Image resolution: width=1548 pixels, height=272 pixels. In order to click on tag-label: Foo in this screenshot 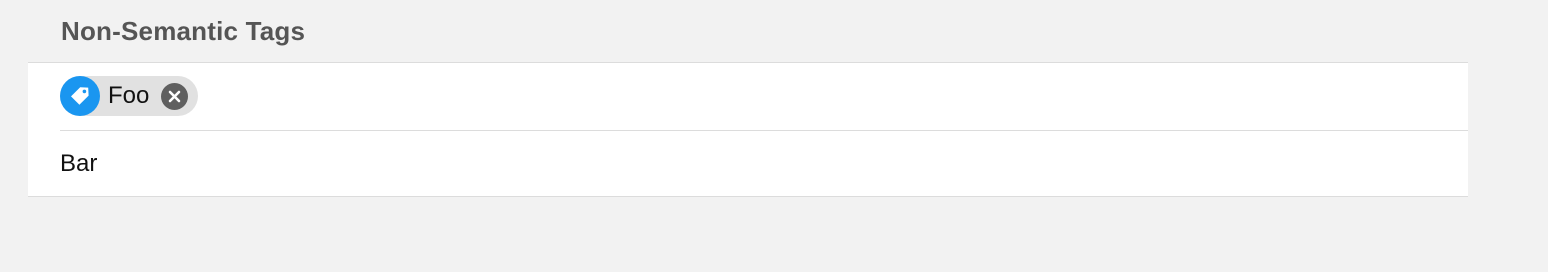, I will do `click(129, 95)`.